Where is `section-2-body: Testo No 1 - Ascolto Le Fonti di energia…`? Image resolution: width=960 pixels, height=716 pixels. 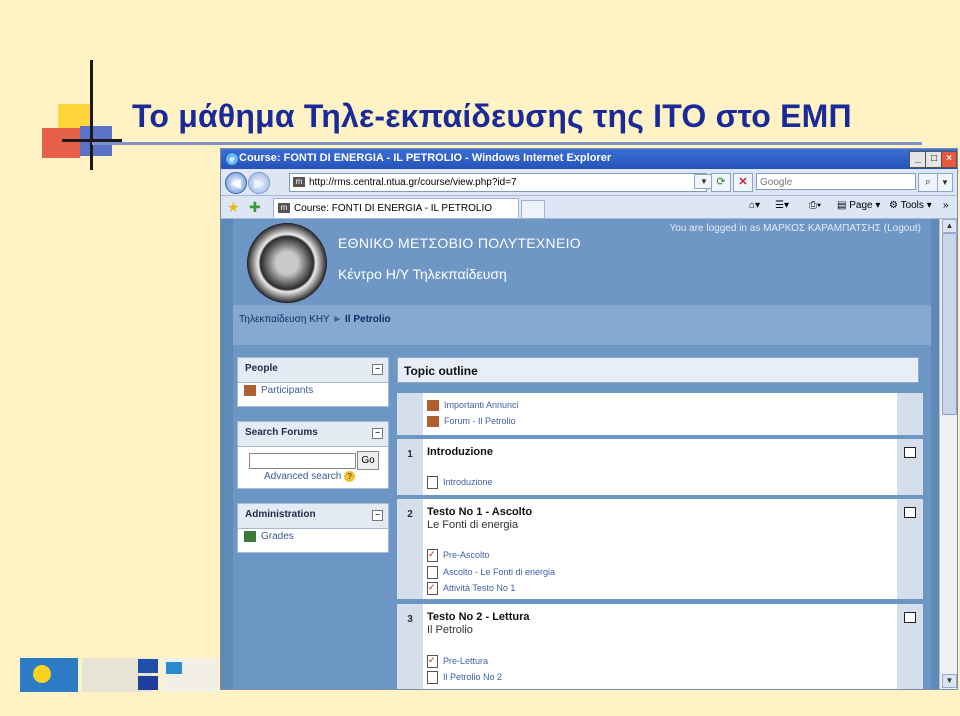 section-2-body: Testo No 1 - Ascolto Le Fonti di energia… is located at coordinates (660, 549).